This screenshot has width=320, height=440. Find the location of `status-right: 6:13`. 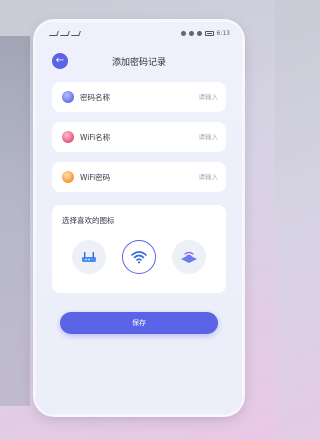

status-right: 6:13 is located at coordinates (205, 33).